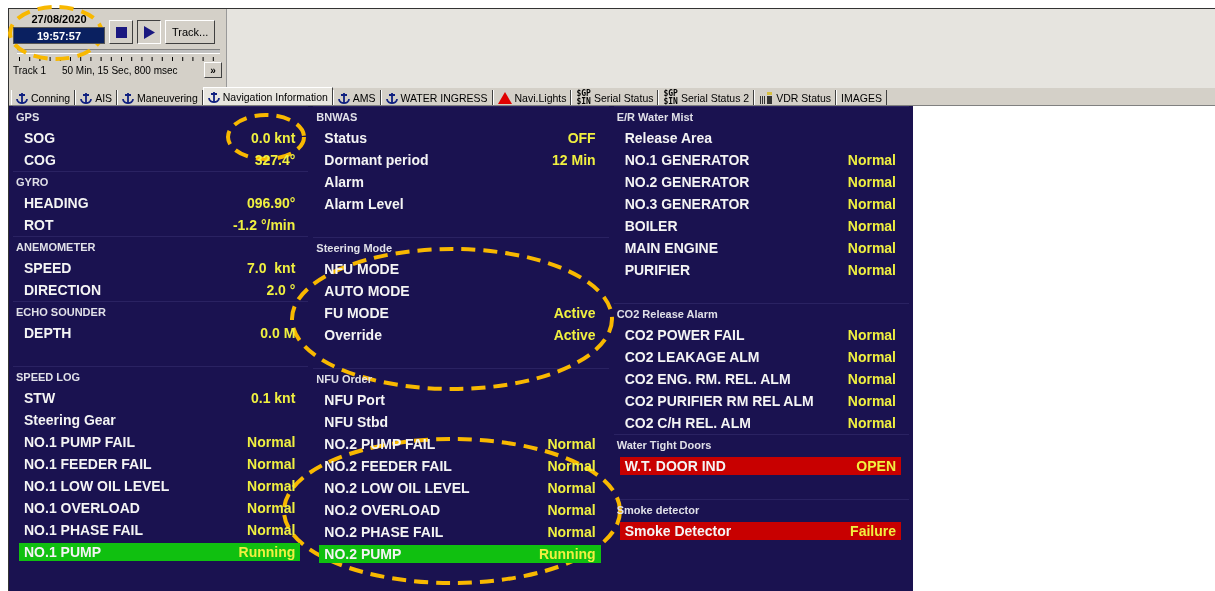 This screenshot has height=591, width=1215. I want to click on item-label: NO.1 PHASE FAIL, so click(84, 530).